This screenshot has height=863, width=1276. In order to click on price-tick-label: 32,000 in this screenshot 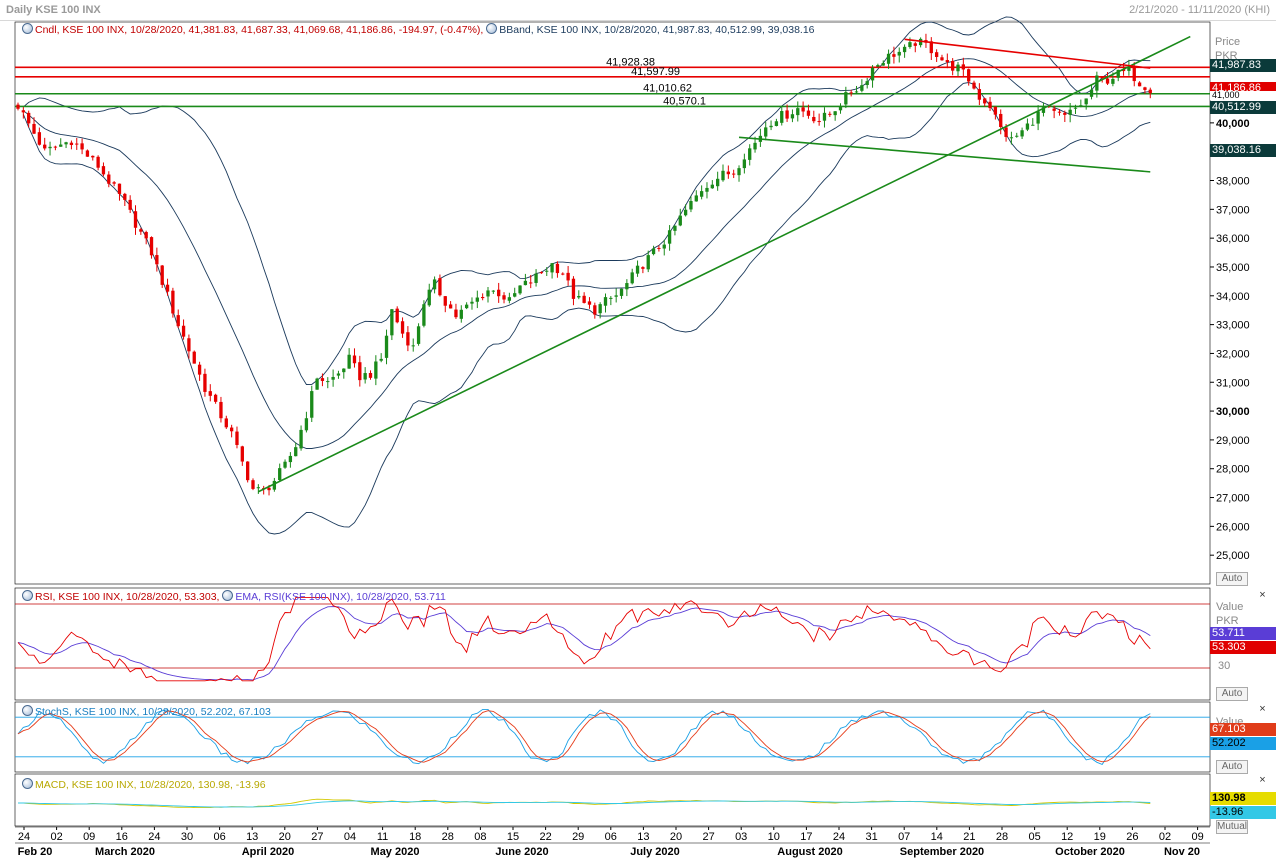, I will do `click(1233, 354)`.